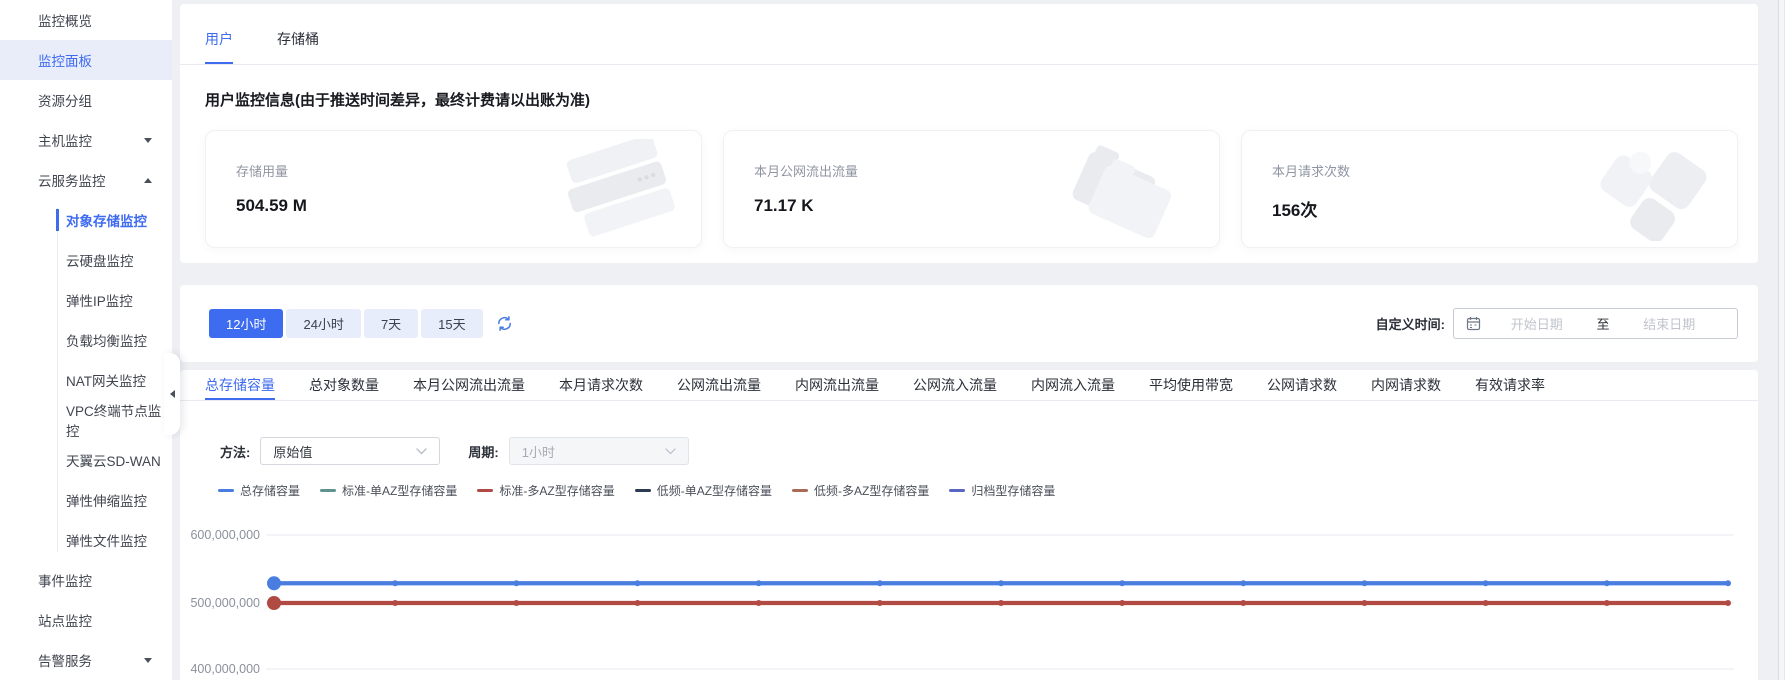 This screenshot has width=1785, height=680. I want to click on legend-item-ia-single-az: 低频-单AZ型存储容量, so click(703, 490).